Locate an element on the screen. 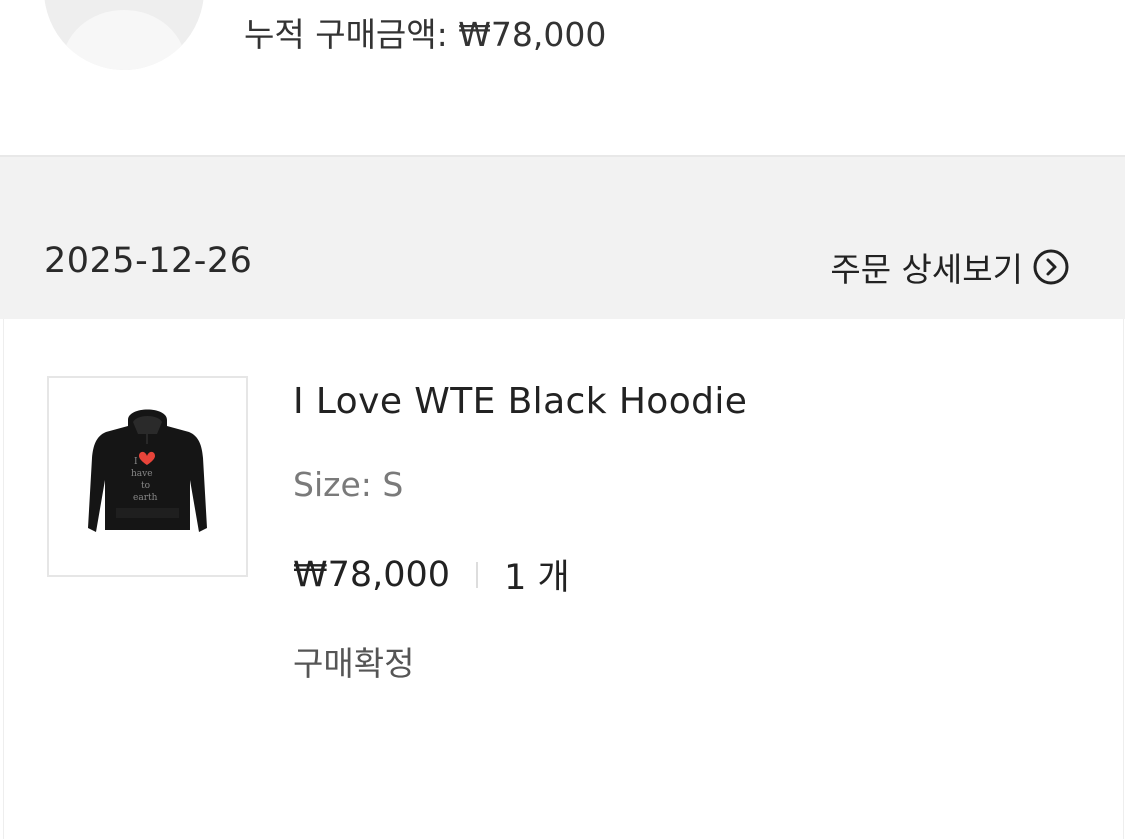  product-name: I Love WTE Black Hoodie is located at coordinates (520, 401).